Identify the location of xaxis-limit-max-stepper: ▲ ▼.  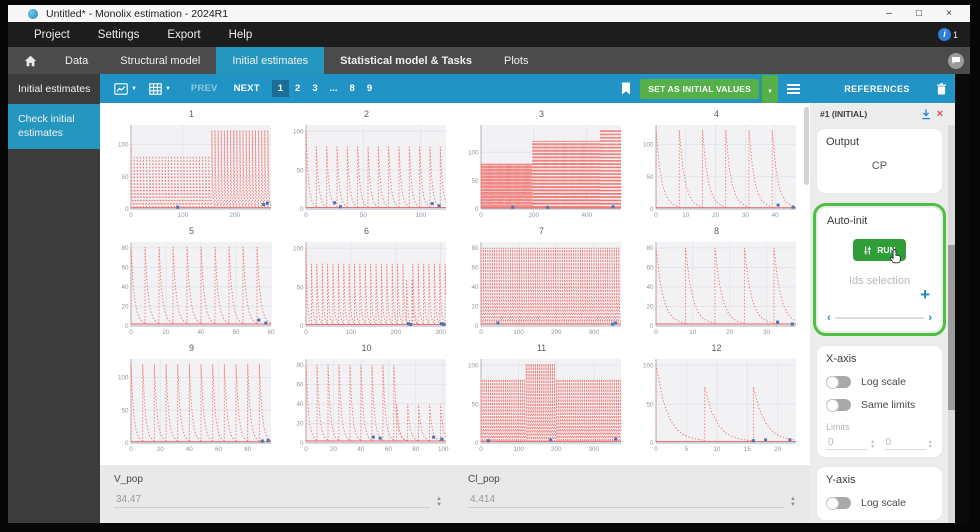
(930, 444).